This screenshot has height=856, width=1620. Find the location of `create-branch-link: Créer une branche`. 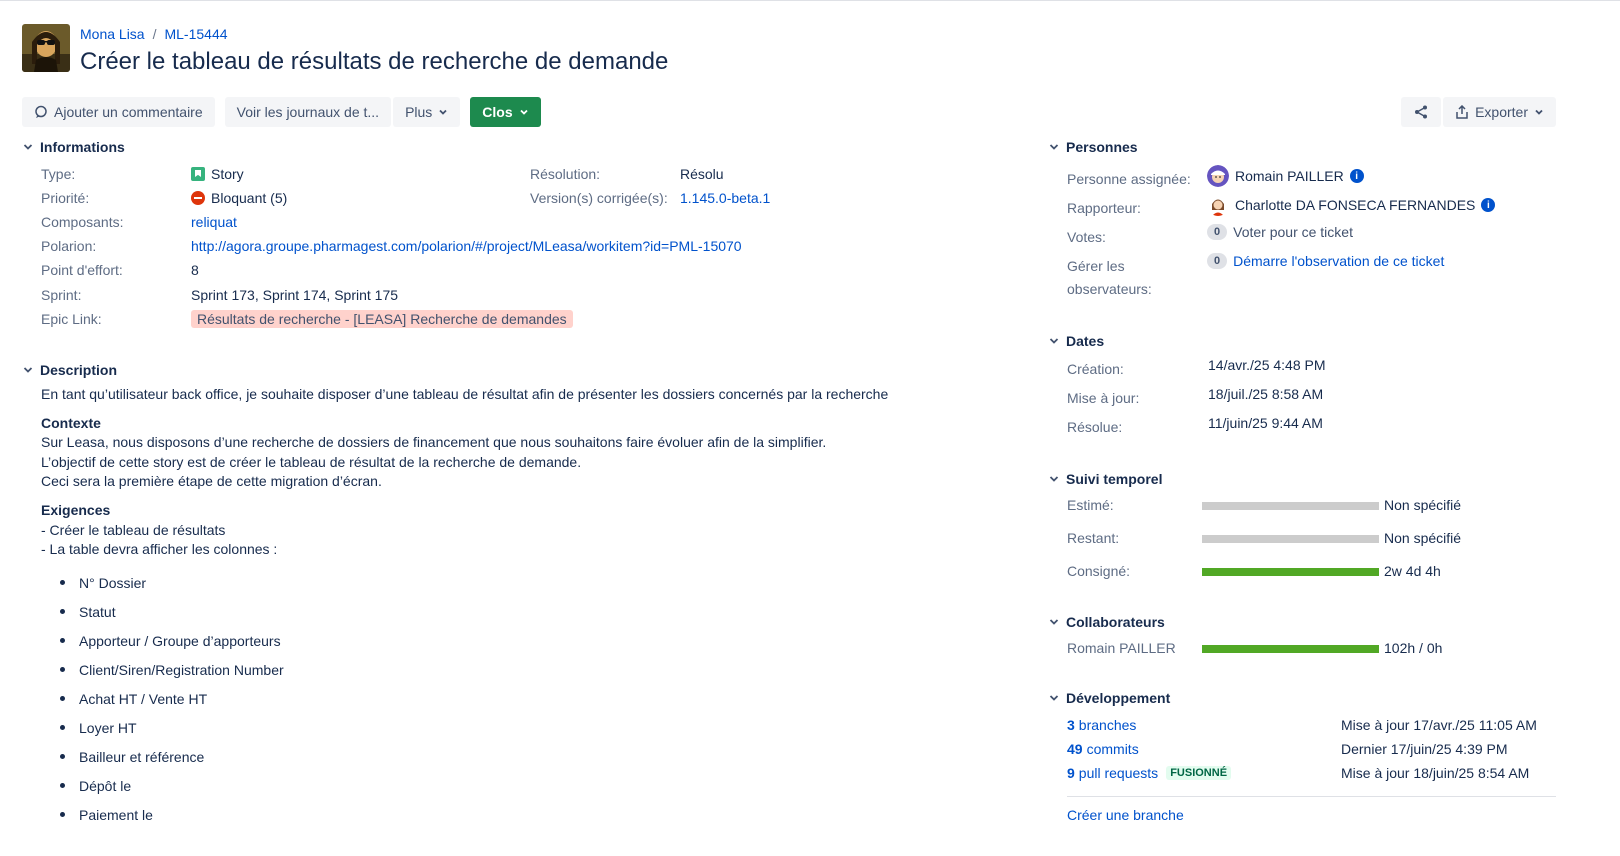

create-branch-link: Créer une branche is located at coordinates (1125, 815).